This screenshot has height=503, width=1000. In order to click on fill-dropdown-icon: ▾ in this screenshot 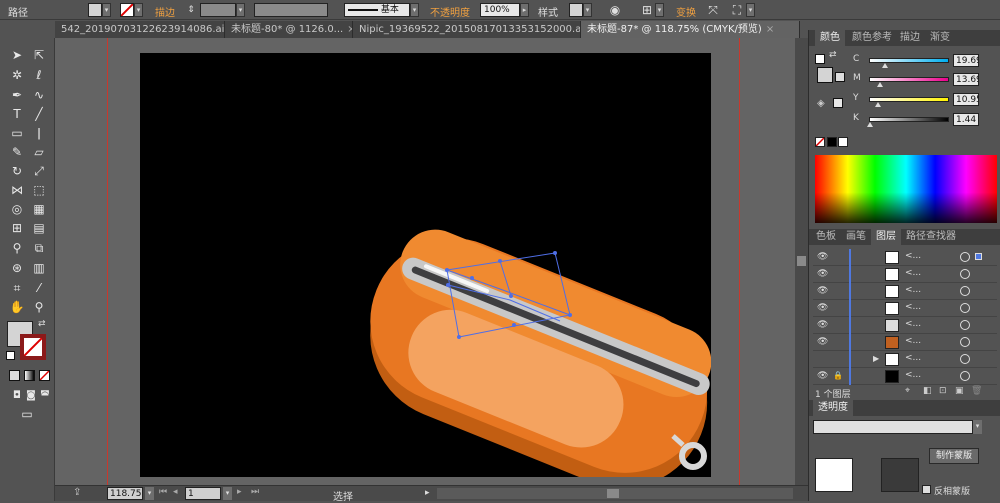, I will do `click(106, 10)`.